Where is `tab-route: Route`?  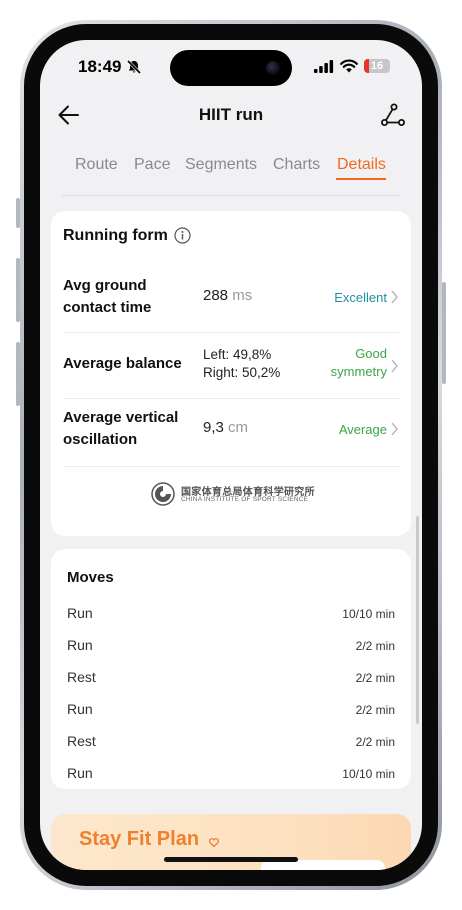
tab-route: Route is located at coordinates (96, 165).